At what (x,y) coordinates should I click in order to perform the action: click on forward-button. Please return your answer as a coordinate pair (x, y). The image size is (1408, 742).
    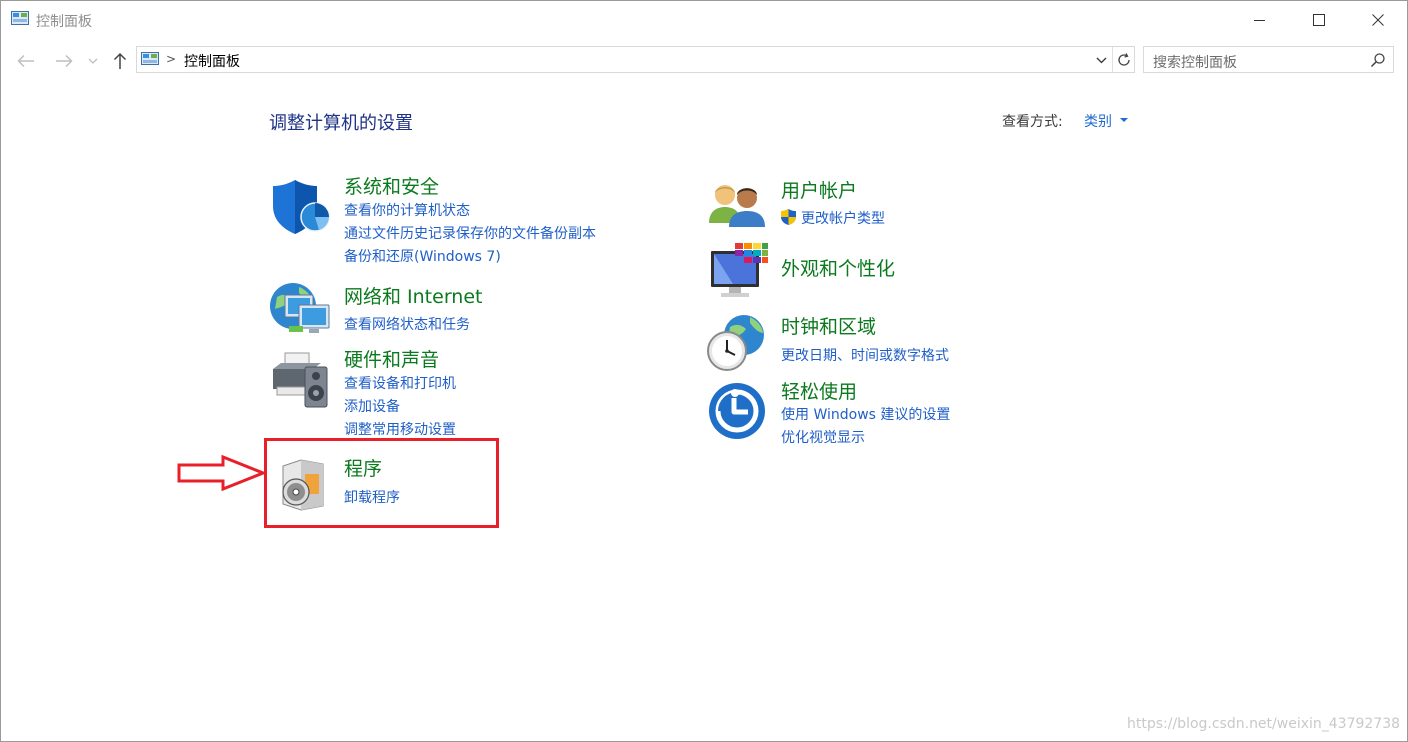
    Looking at the image, I should click on (64, 61).